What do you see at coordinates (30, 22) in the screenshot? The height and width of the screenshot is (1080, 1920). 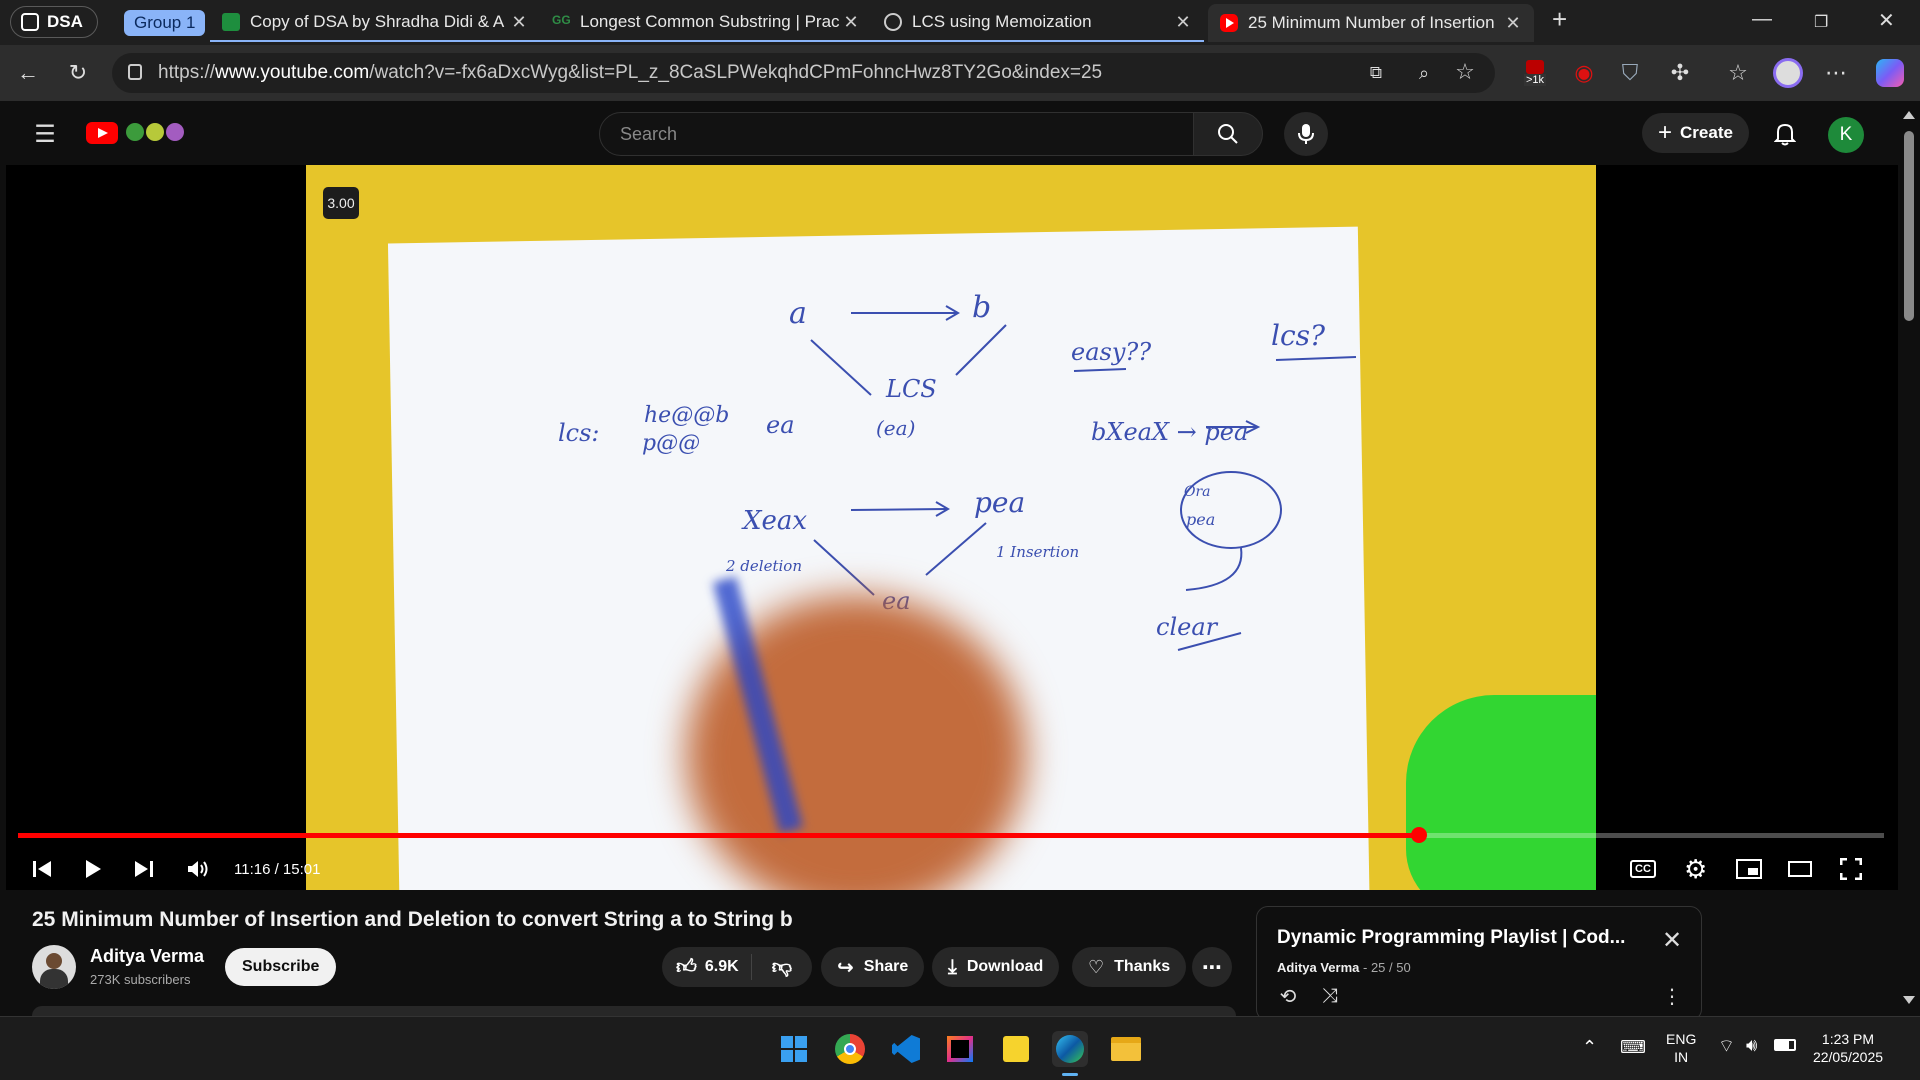 I see `workspace-icon` at bounding box center [30, 22].